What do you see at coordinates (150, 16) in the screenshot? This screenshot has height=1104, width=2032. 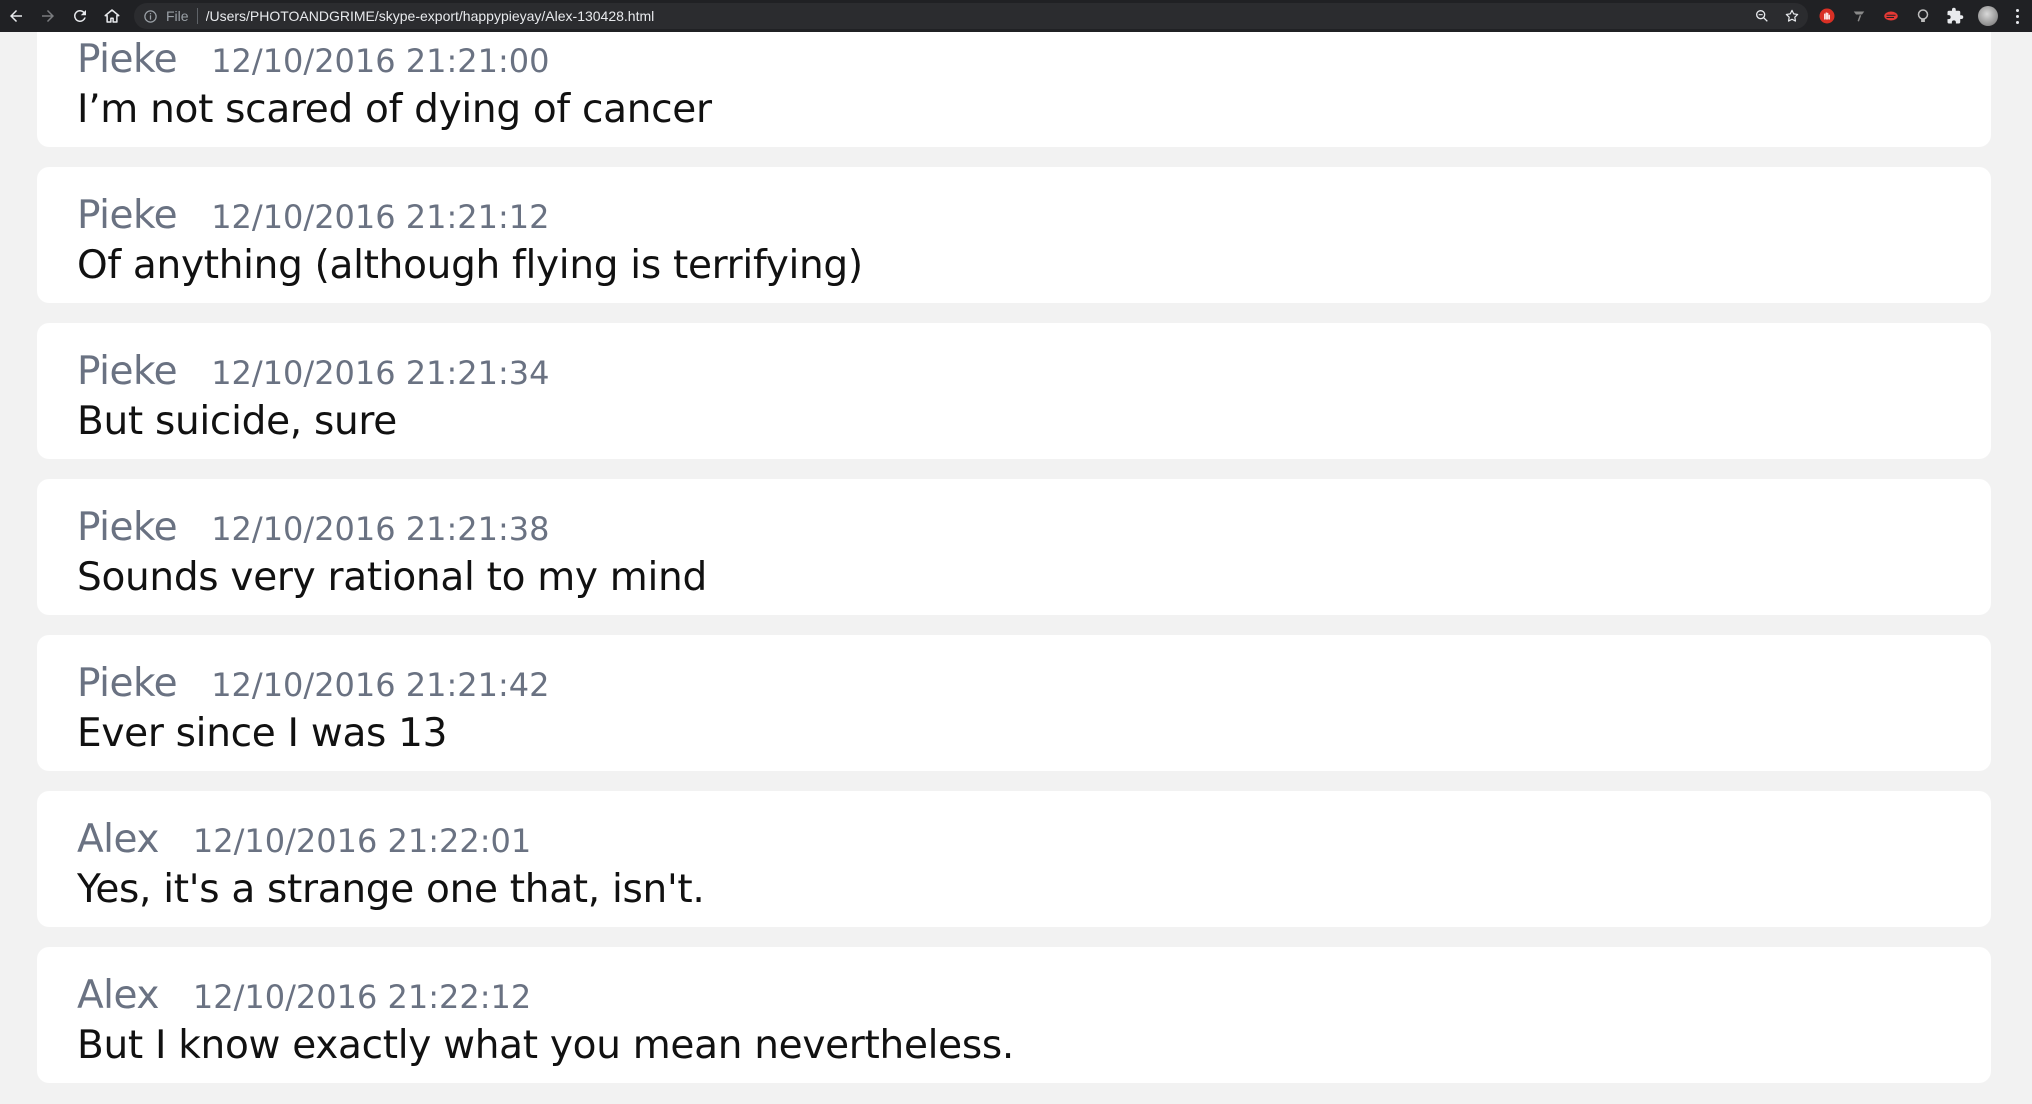 I see `info-icon` at bounding box center [150, 16].